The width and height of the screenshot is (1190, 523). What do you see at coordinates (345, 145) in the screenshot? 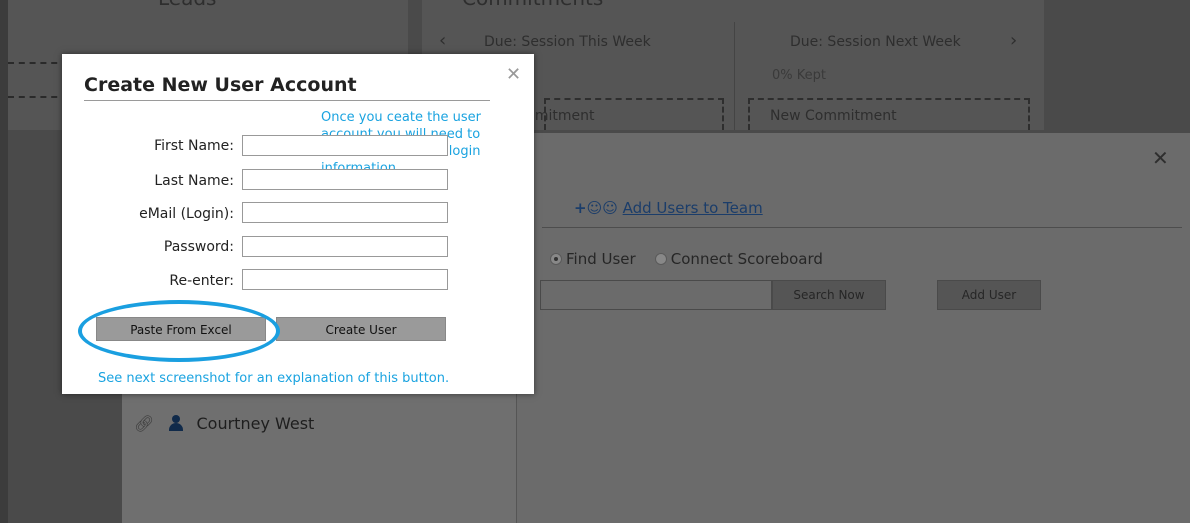
I see `first-name-field` at bounding box center [345, 145].